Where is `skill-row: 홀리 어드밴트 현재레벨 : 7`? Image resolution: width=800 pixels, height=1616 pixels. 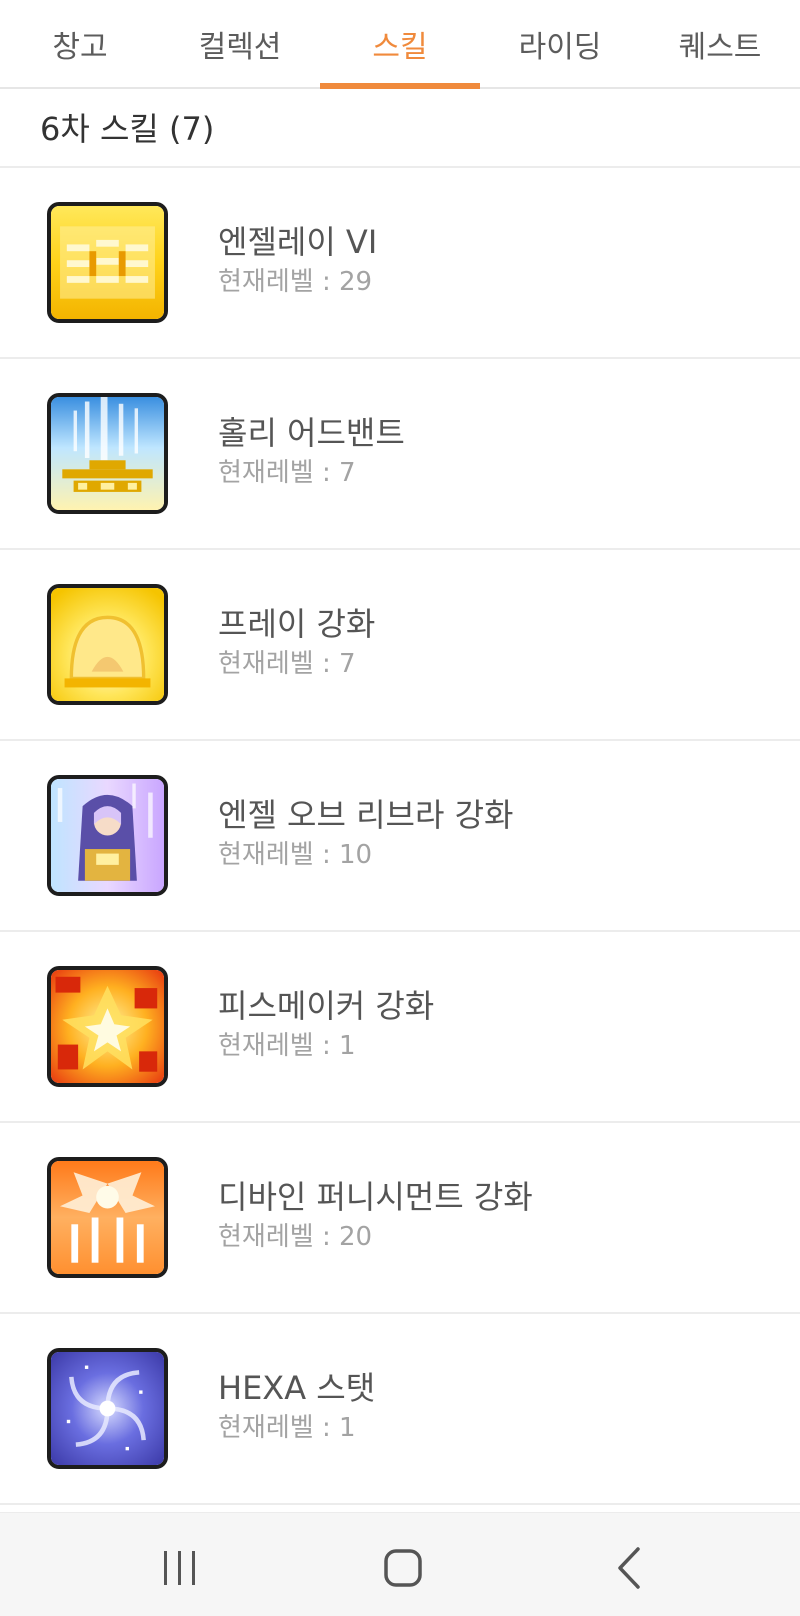 skill-row: 홀리 어드밴트 현재레벨 : 7 is located at coordinates (400, 454).